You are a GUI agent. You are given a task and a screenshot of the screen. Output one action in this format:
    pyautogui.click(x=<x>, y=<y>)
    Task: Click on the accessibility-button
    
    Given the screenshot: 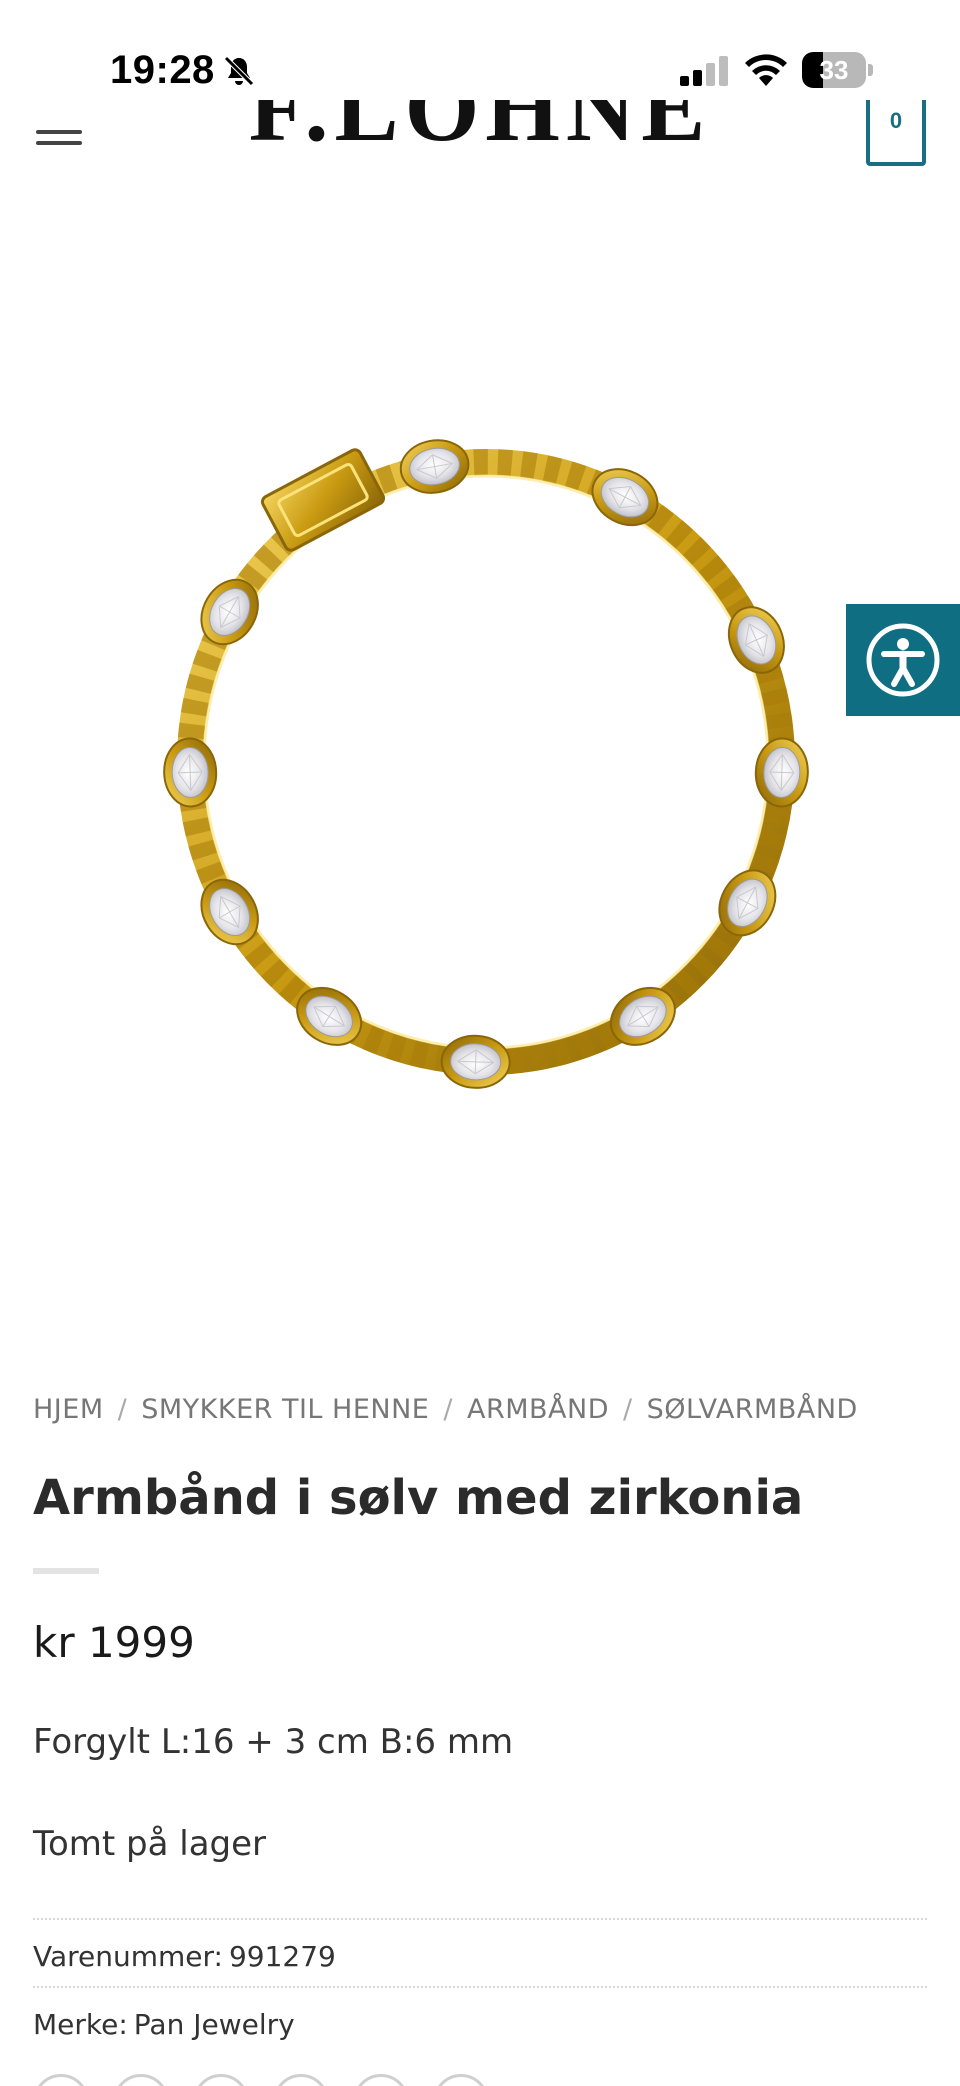 What is the action you would take?
    pyautogui.click(x=903, y=660)
    